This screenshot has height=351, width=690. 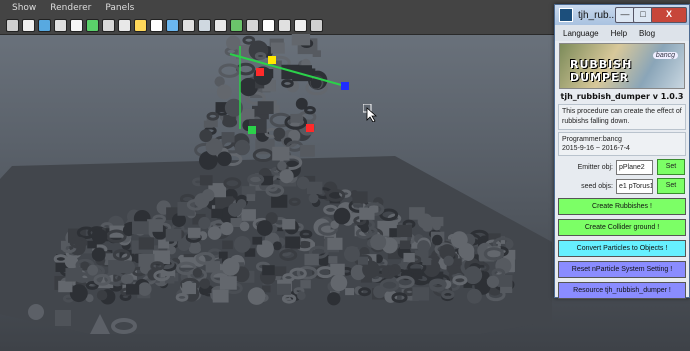 What do you see at coordinates (669, 15) in the screenshot?
I see `close-button: X` at bounding box center [669, 15].